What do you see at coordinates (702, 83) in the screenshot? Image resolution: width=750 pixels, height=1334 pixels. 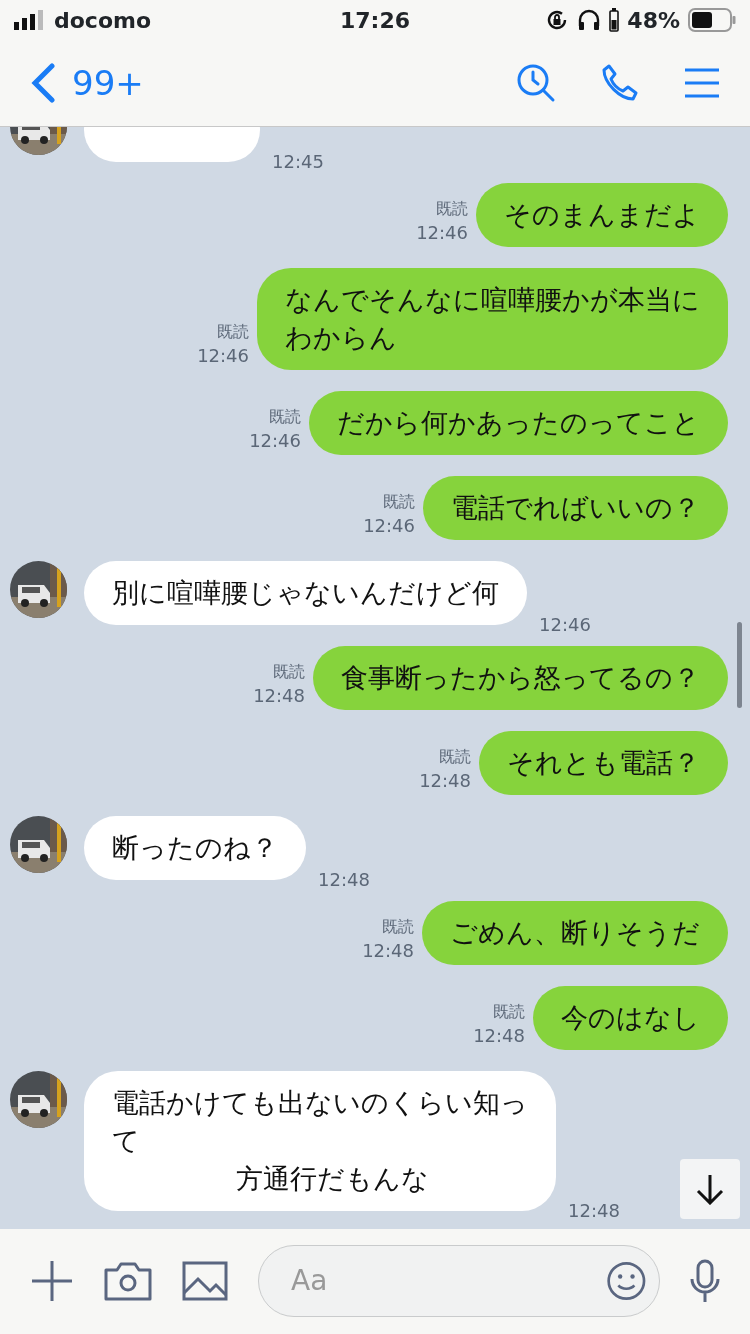 I see `menu-icon` at bounding box center [702, 83].